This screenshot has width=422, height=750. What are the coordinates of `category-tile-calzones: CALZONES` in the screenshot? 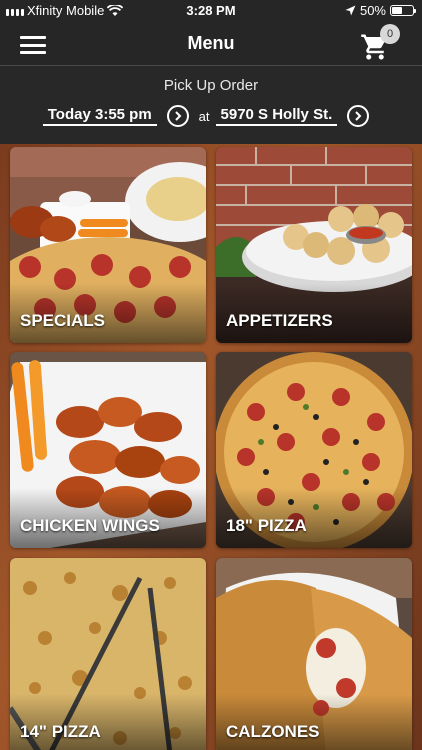 It's located at (314, 654).